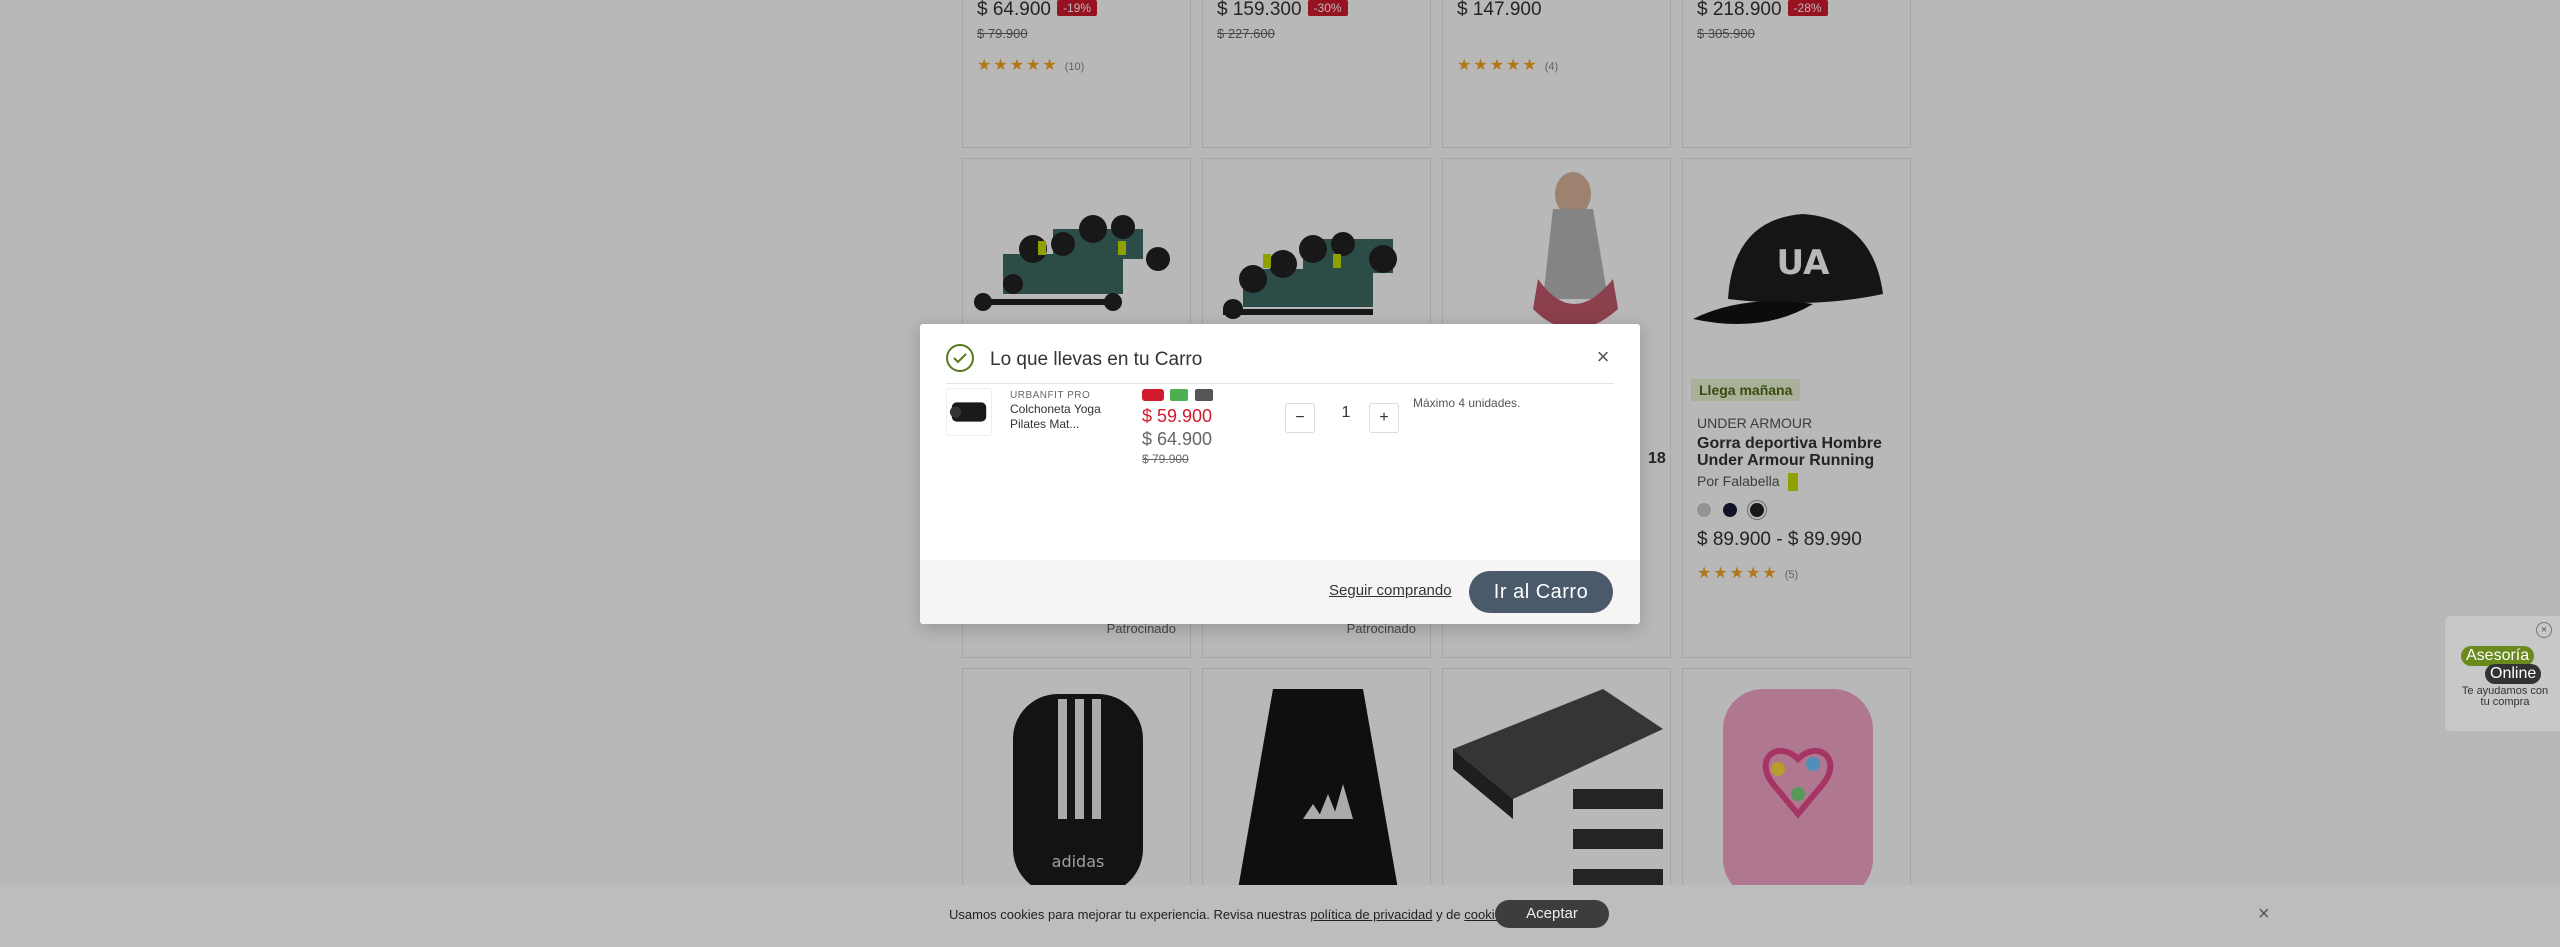 The image size is (2560, 947). I want to click on accept-cookies-button: Aceptar, so click(1552, 914).